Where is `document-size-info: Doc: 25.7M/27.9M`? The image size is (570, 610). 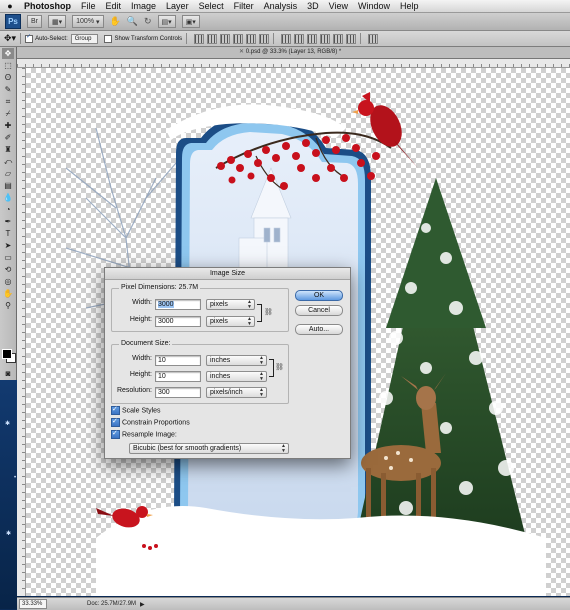
document-size-info: Doc: 25.7M/27.9M is located at coordinates (111, 604).